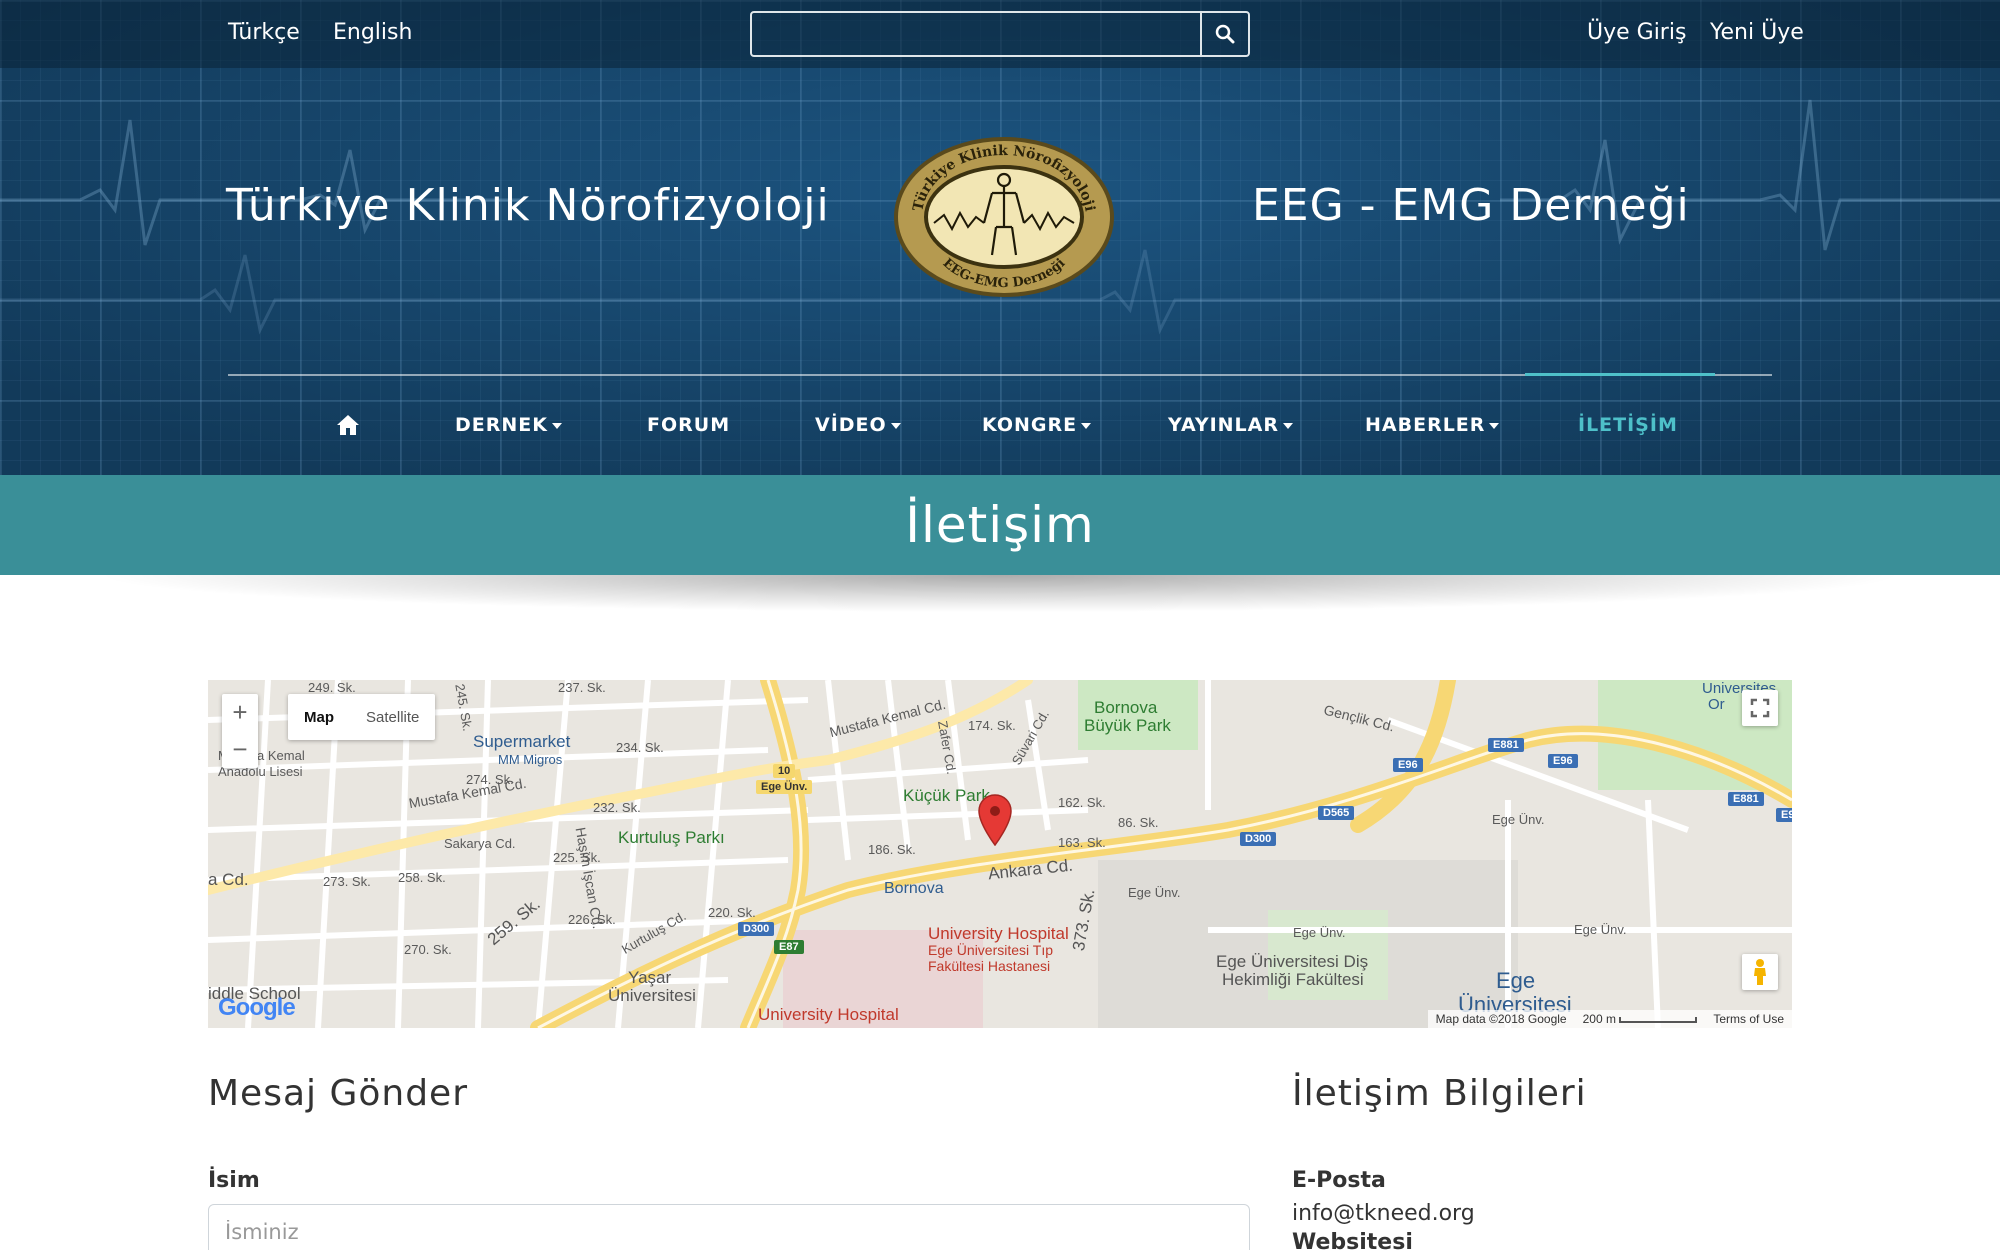  What do you see at coordinates (240, 749) in the screenshot?
I see `zoom-out-button: −` at bounding box center [240, 749].